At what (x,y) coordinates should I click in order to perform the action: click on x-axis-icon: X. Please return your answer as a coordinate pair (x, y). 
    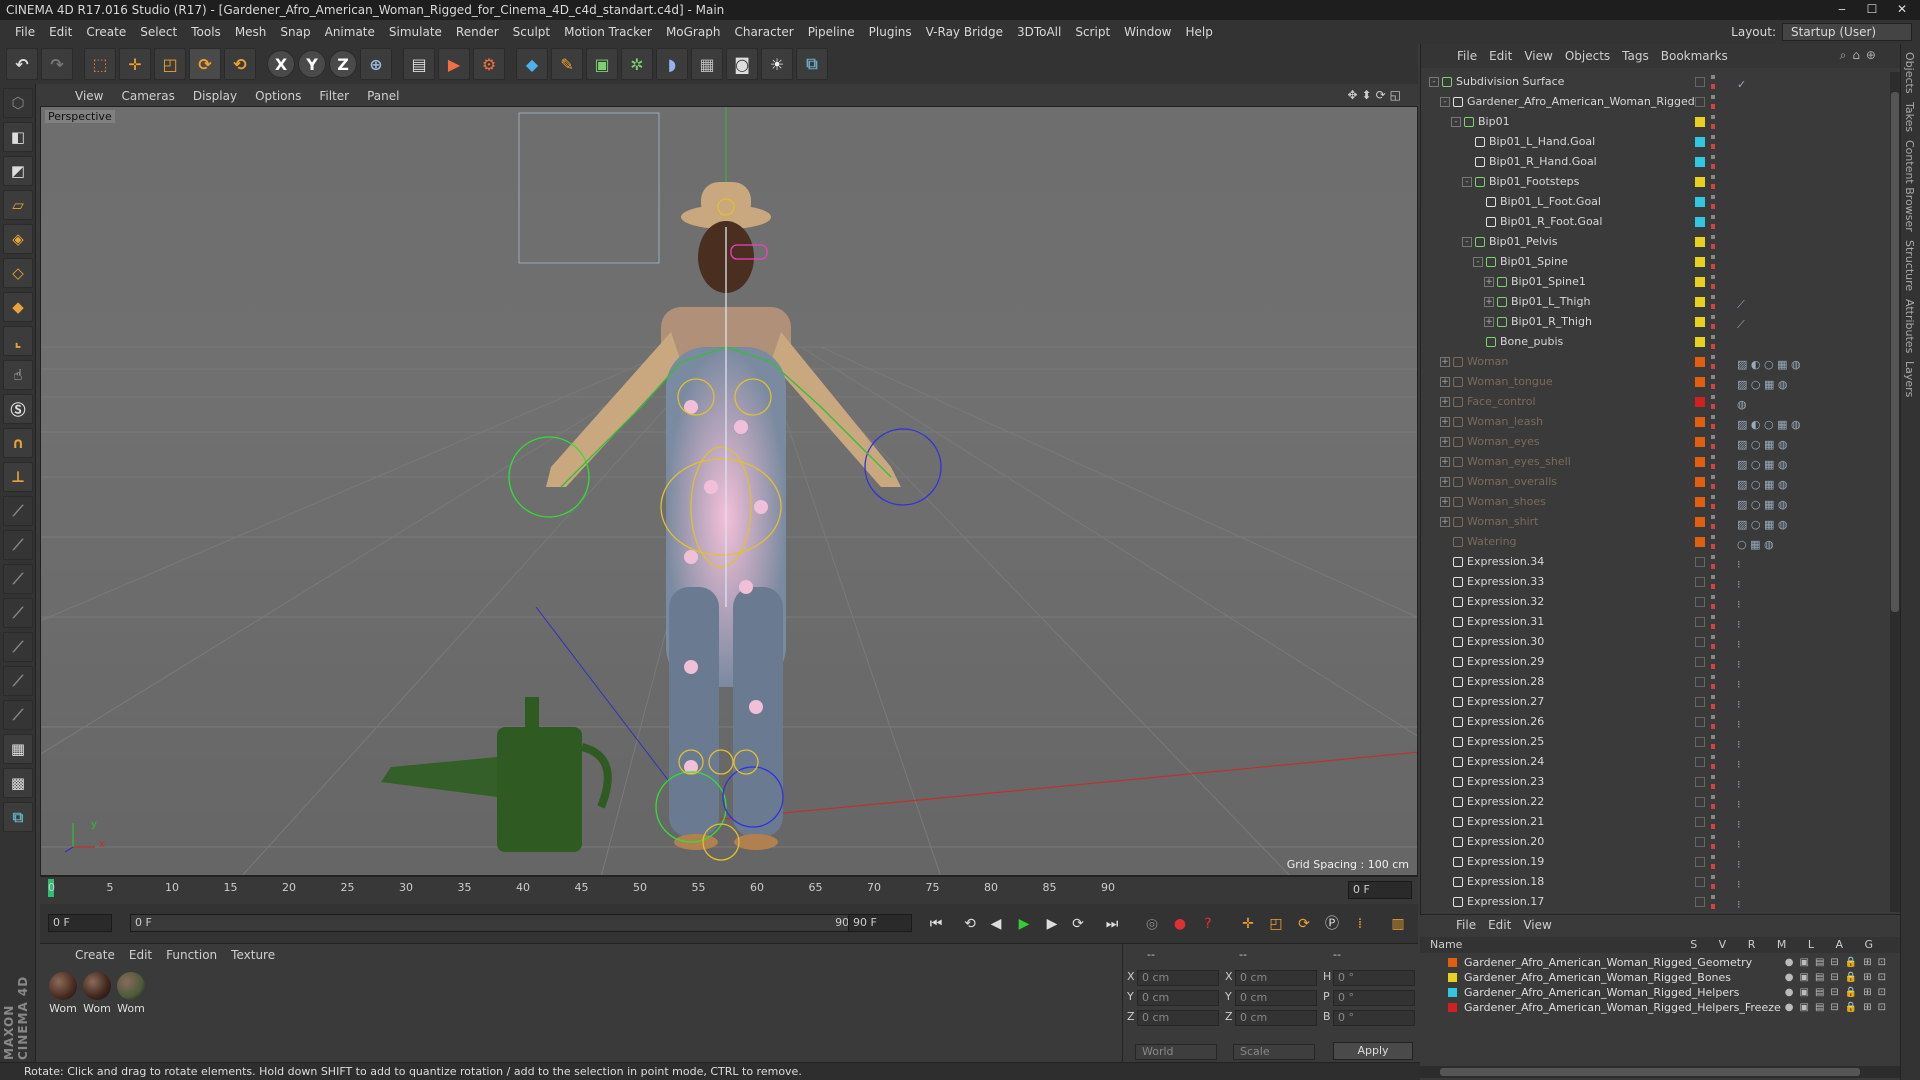
    Looking at the image, I should click on (281, 64).